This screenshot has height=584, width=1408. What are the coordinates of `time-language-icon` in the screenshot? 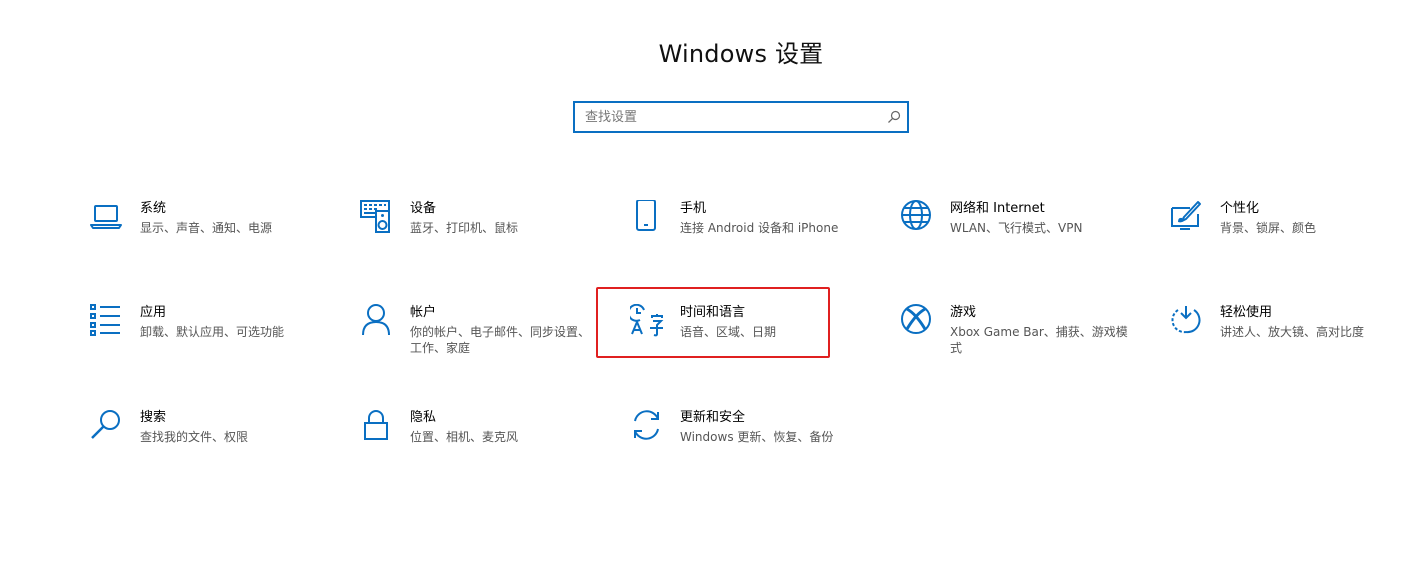 It's located at (647, 321).